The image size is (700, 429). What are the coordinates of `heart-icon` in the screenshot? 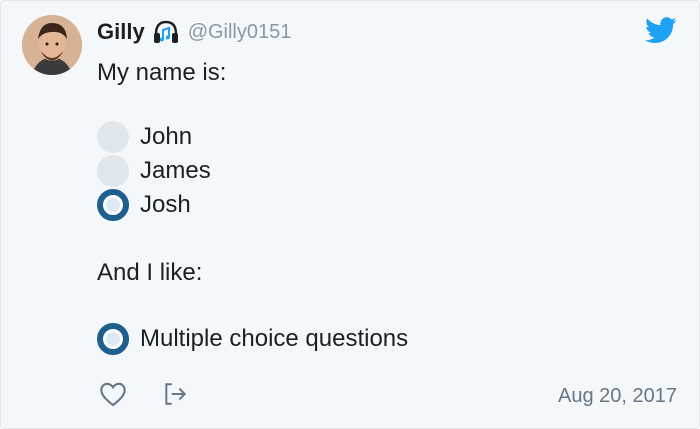 It's located at (113, 394).